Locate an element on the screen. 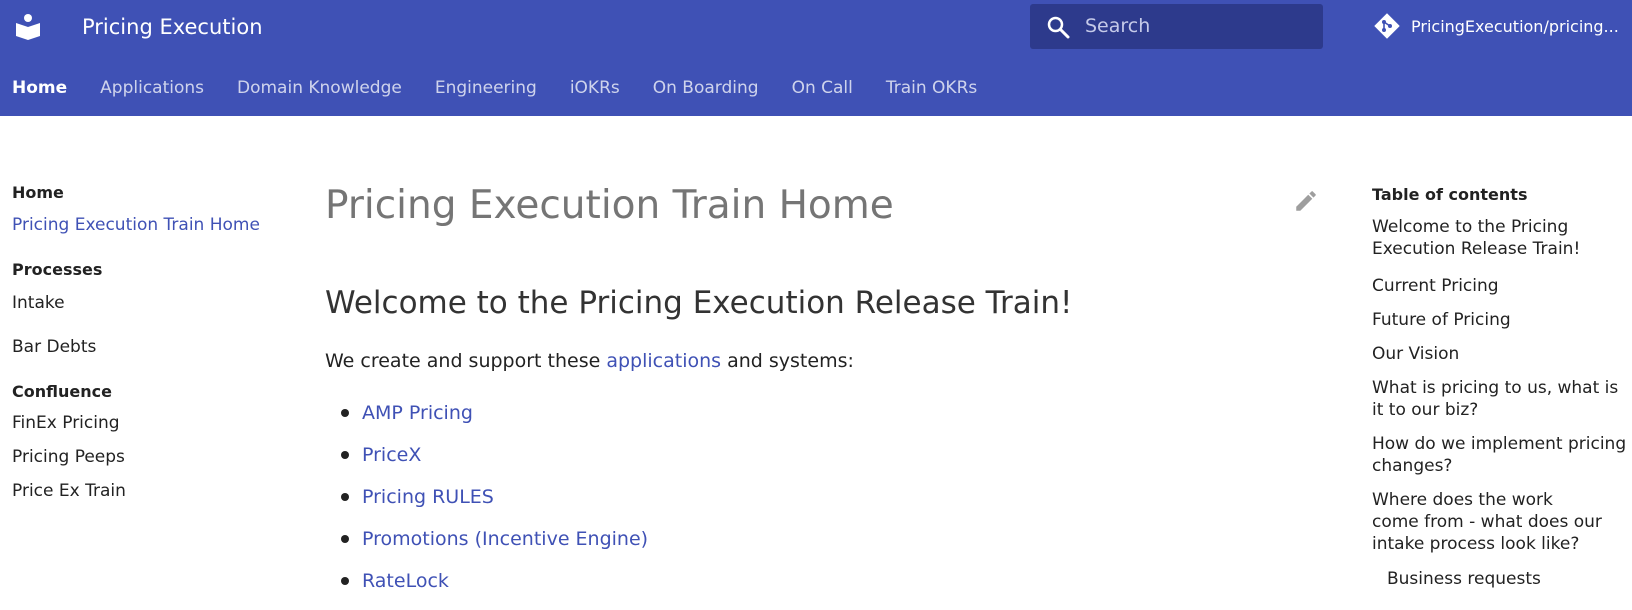  intro-prefix: We create and support these is located at coordinates (466, 361).